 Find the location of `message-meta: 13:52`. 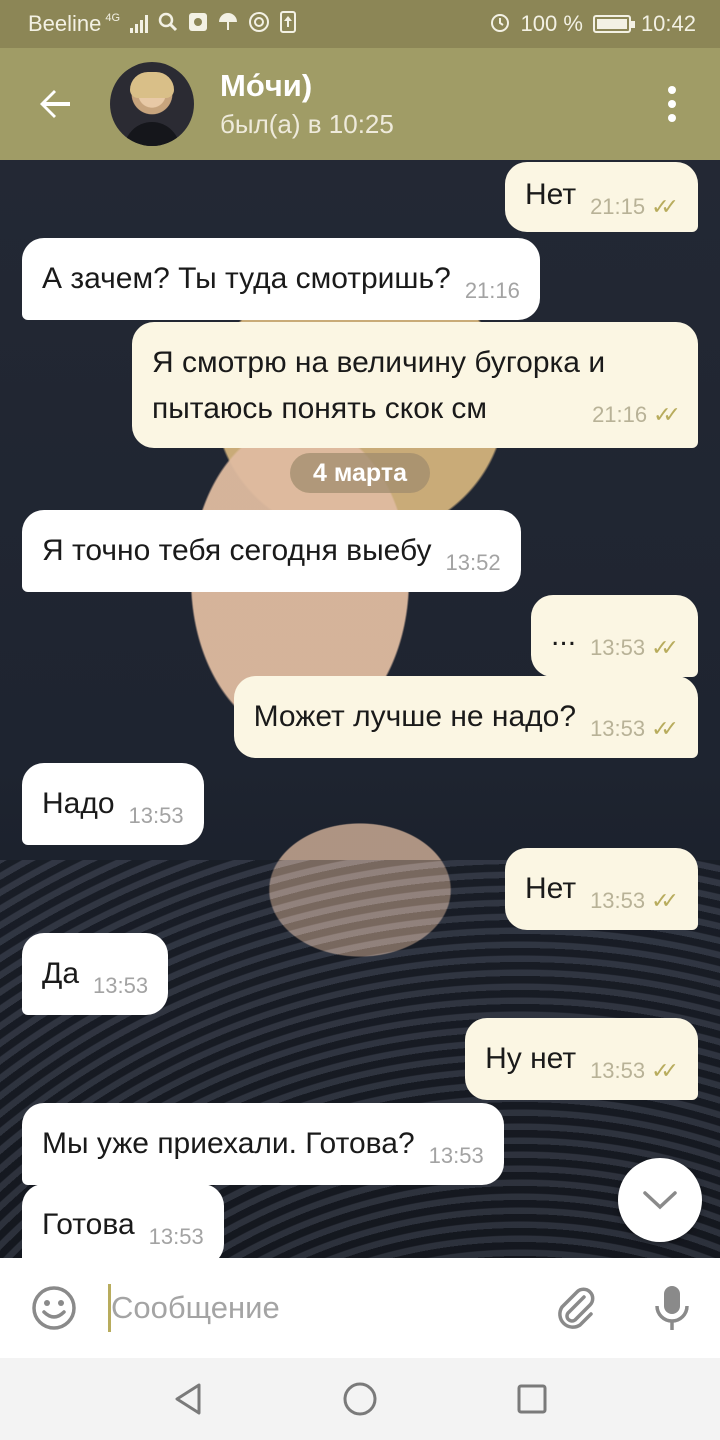

message-meta: 13:52 is located at coordinates (473, 563).